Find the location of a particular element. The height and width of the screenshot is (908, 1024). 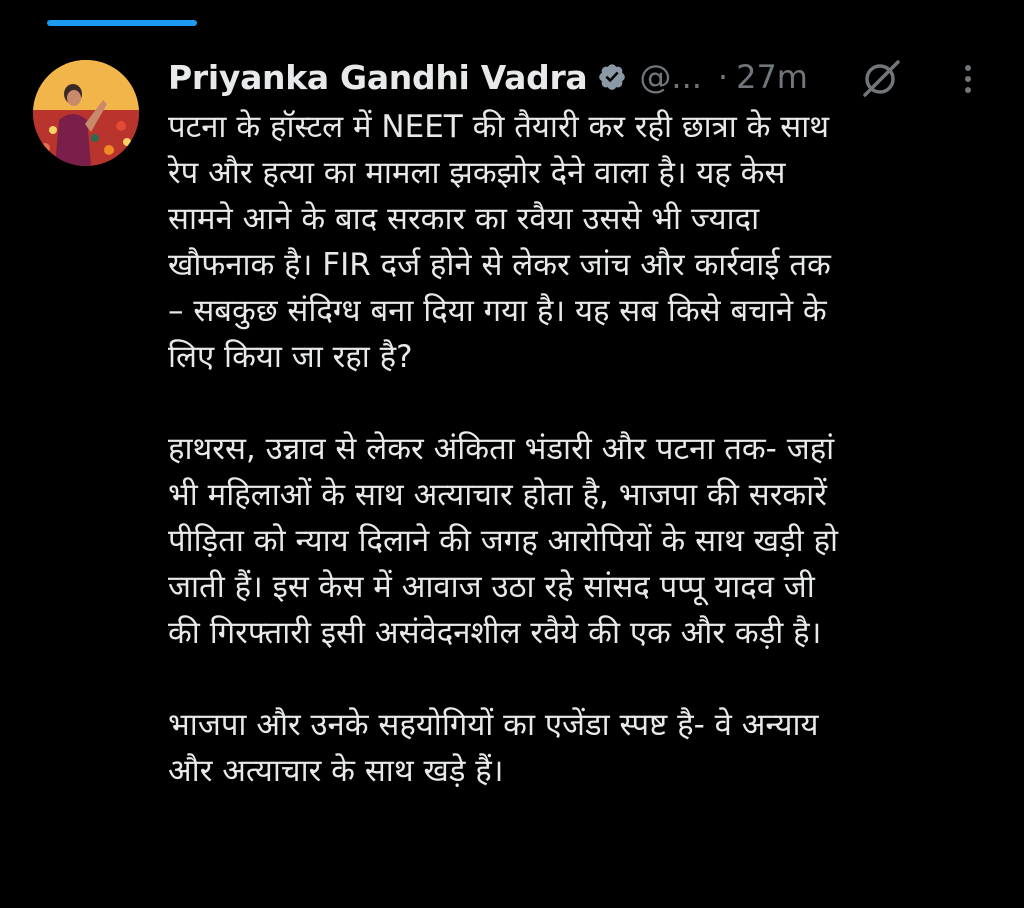

more-vertical-icon is located at coordinates (968, 80).